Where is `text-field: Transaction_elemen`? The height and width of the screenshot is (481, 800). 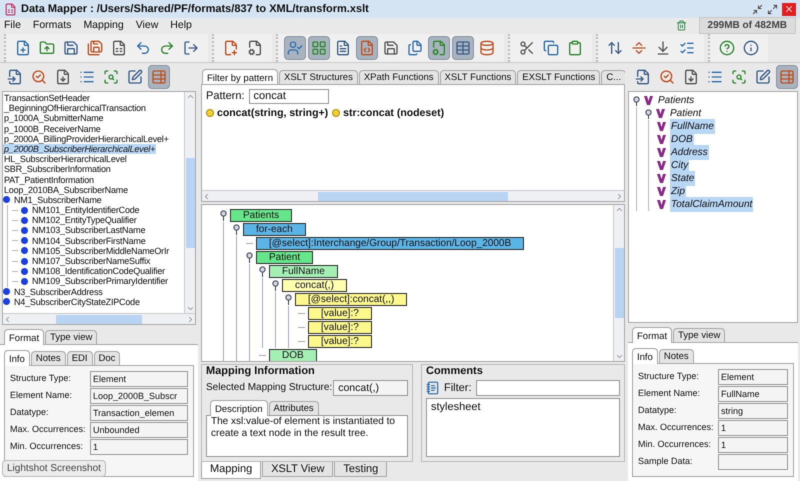
text-field: Transaction_elemen is located at coordinates (139, 413).